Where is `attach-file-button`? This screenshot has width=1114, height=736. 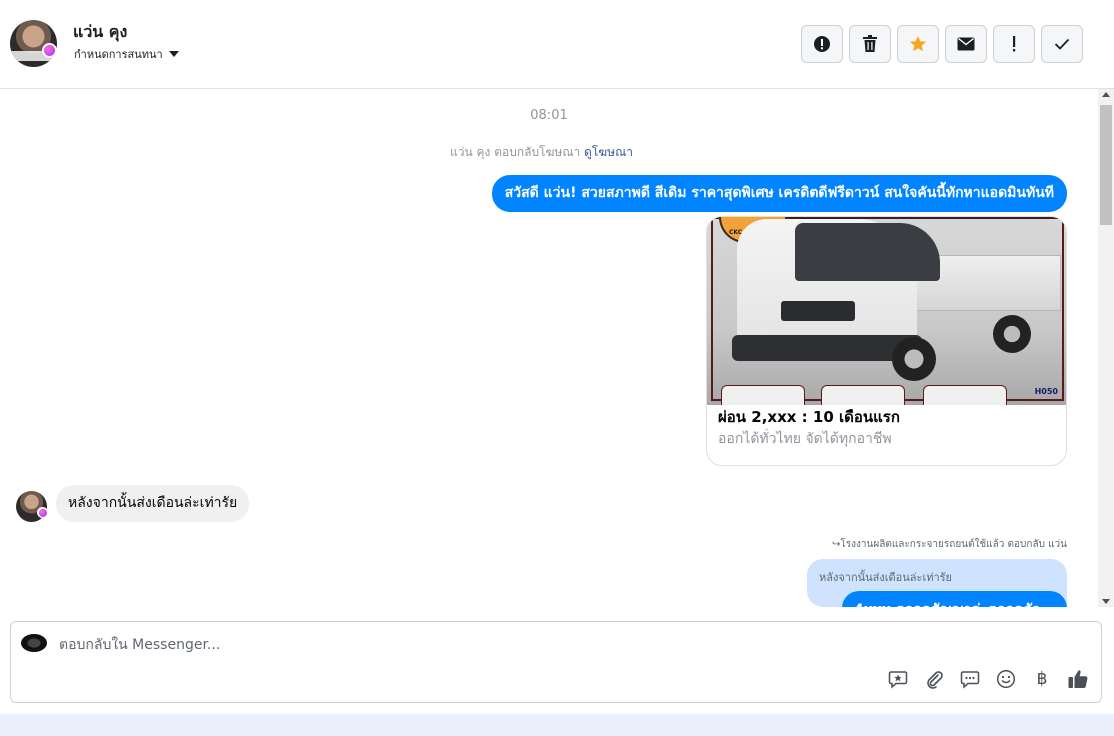
attach-file-button is located at coordinates (934, 679).